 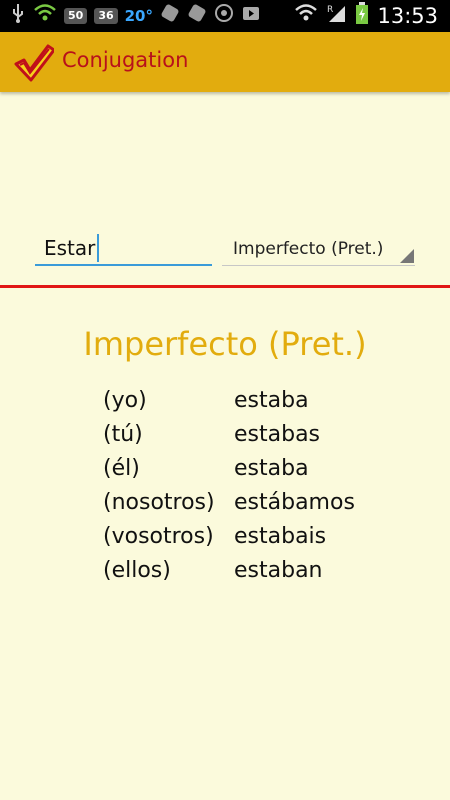 I want to click on svg-text: R, so click(x=330, y=10).